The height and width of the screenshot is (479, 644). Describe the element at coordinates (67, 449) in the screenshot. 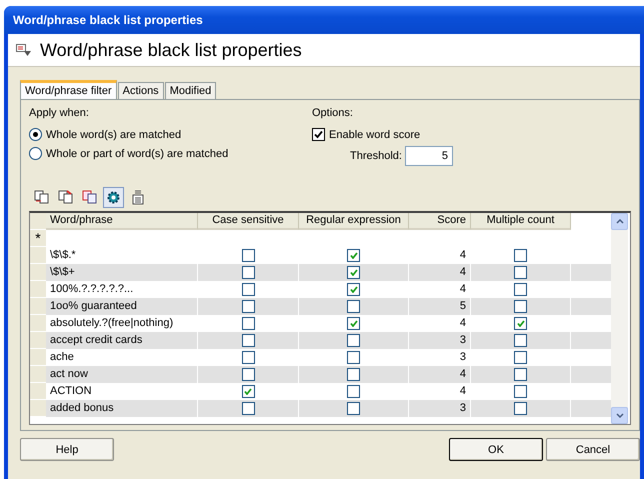

I see `dialog-button: Help` at that location.